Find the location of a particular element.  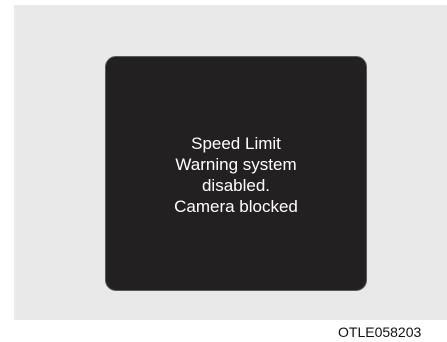

figure-code-label: OTLE058203 is located at coordinates (380, 332).